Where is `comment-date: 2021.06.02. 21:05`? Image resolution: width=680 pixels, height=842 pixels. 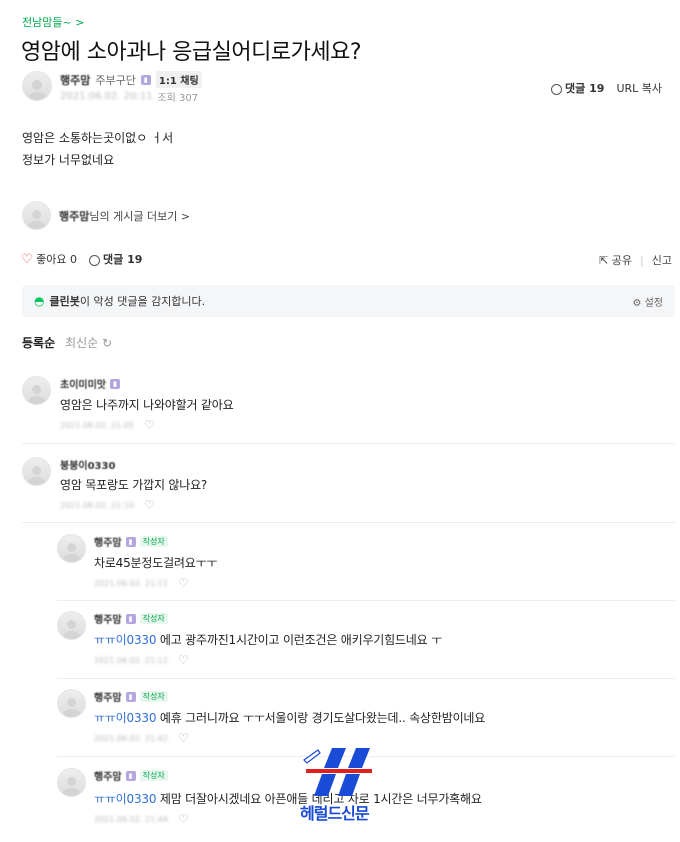 comment-date: 2021.06.02. 21:05 is located at coordinates (97, 425).